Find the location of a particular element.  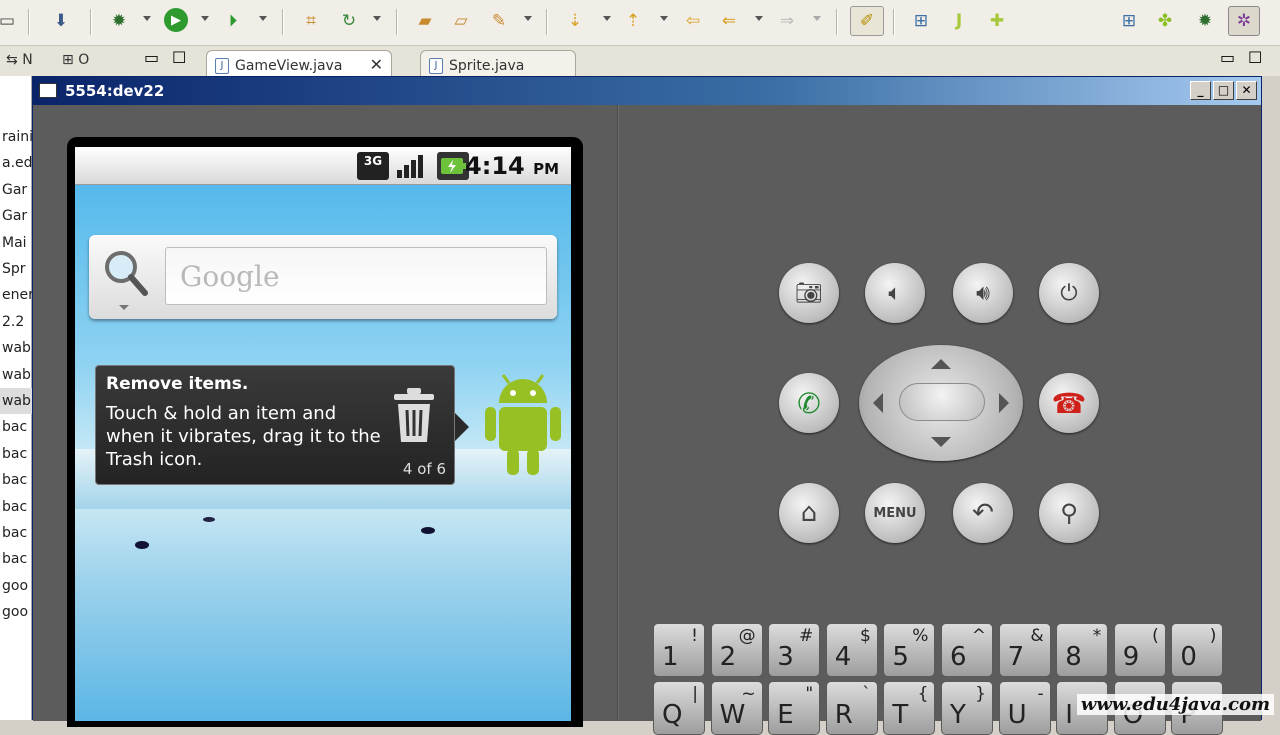

tab-outline: ⊞ O is located at coordinates (75, 60).